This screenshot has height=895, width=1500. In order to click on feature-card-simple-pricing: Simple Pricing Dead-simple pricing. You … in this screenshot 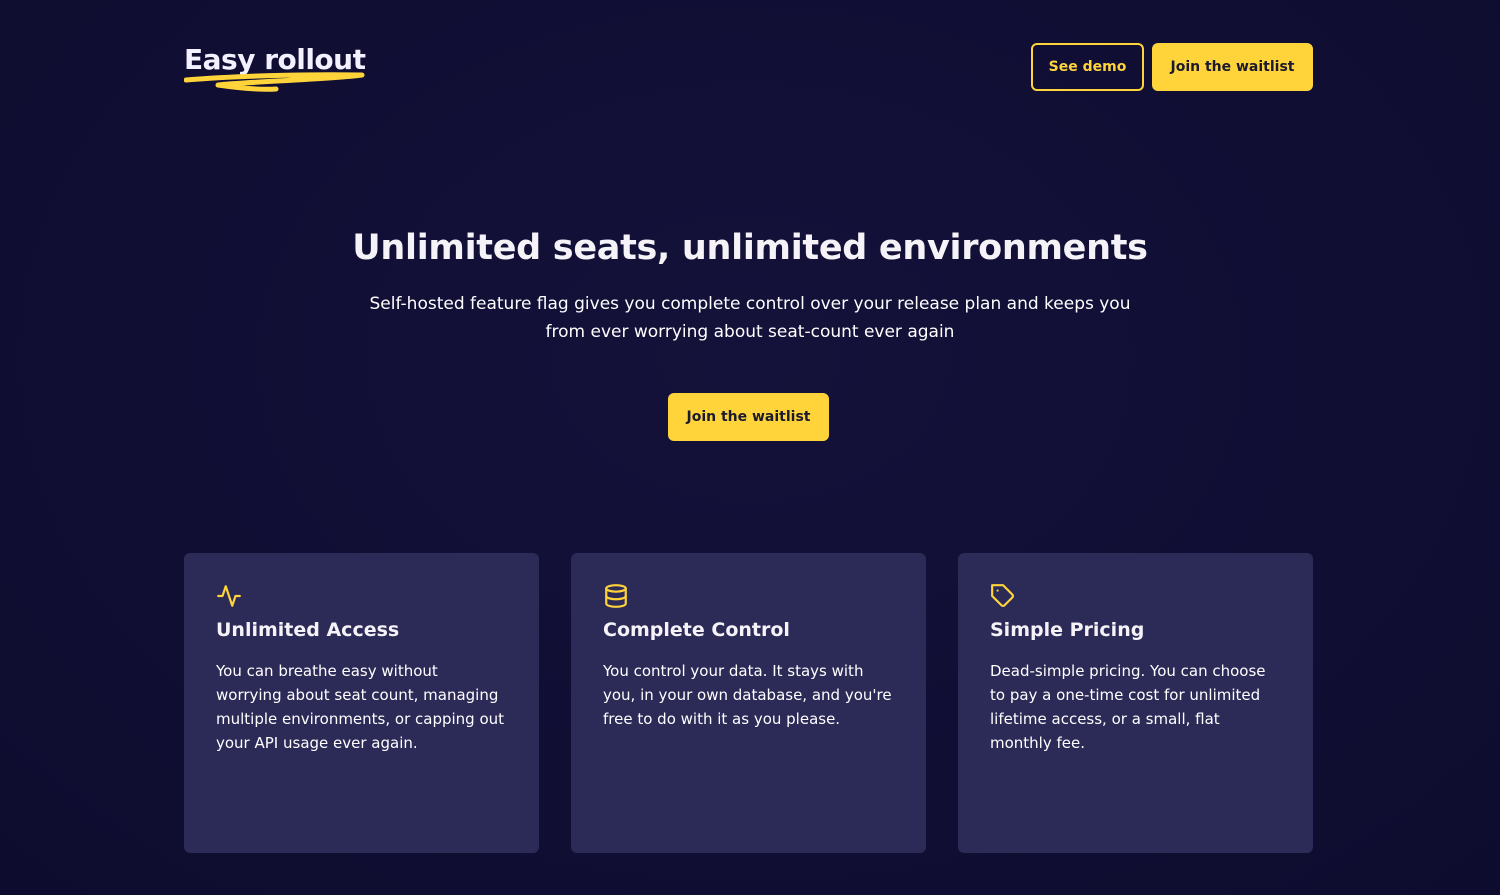, I will do `click(1135, 703)`.